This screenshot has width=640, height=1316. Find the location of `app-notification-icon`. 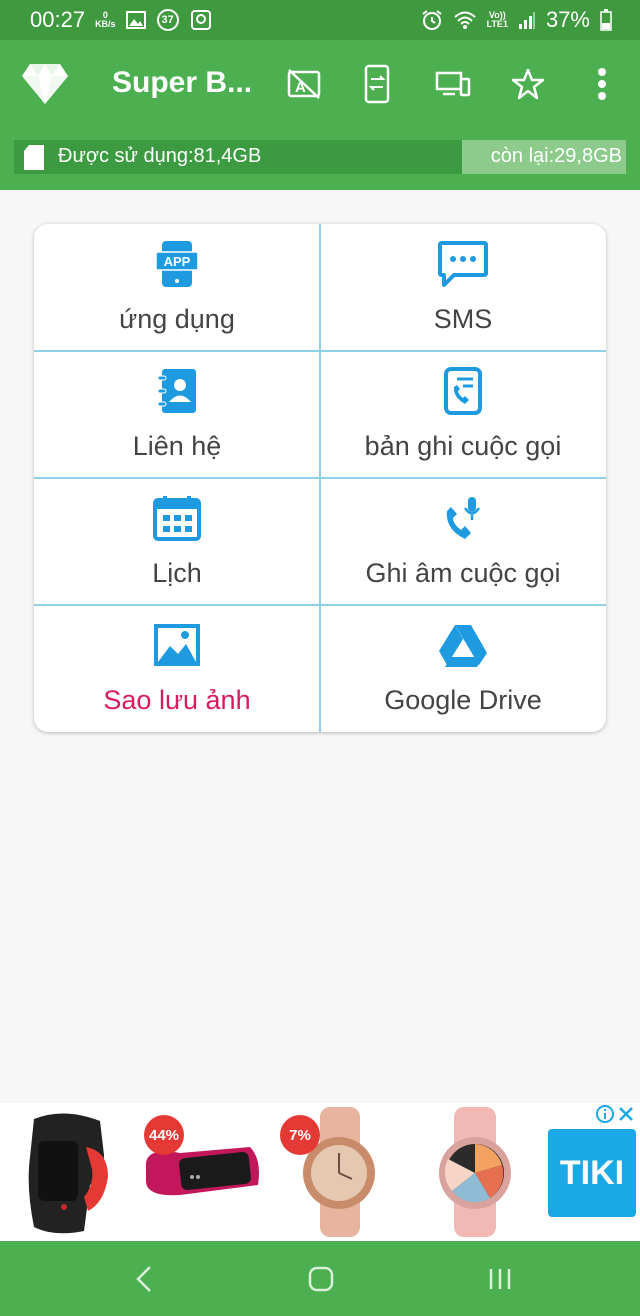

app-notification-icon is located at coordinates (201, 20).